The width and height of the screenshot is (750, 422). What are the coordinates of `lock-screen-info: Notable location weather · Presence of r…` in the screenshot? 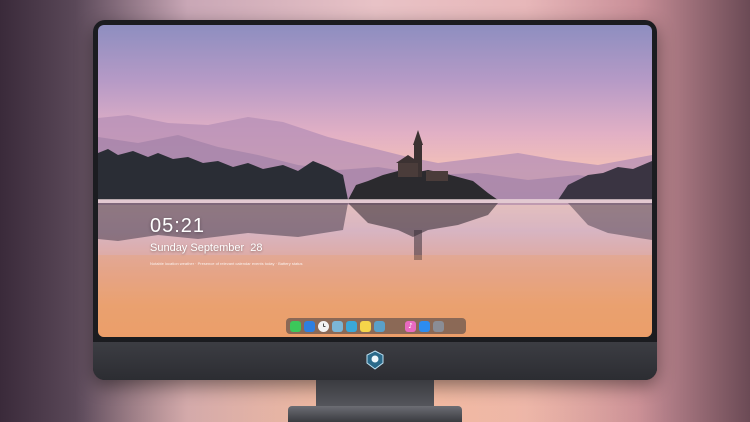 It's located at (226, 263).